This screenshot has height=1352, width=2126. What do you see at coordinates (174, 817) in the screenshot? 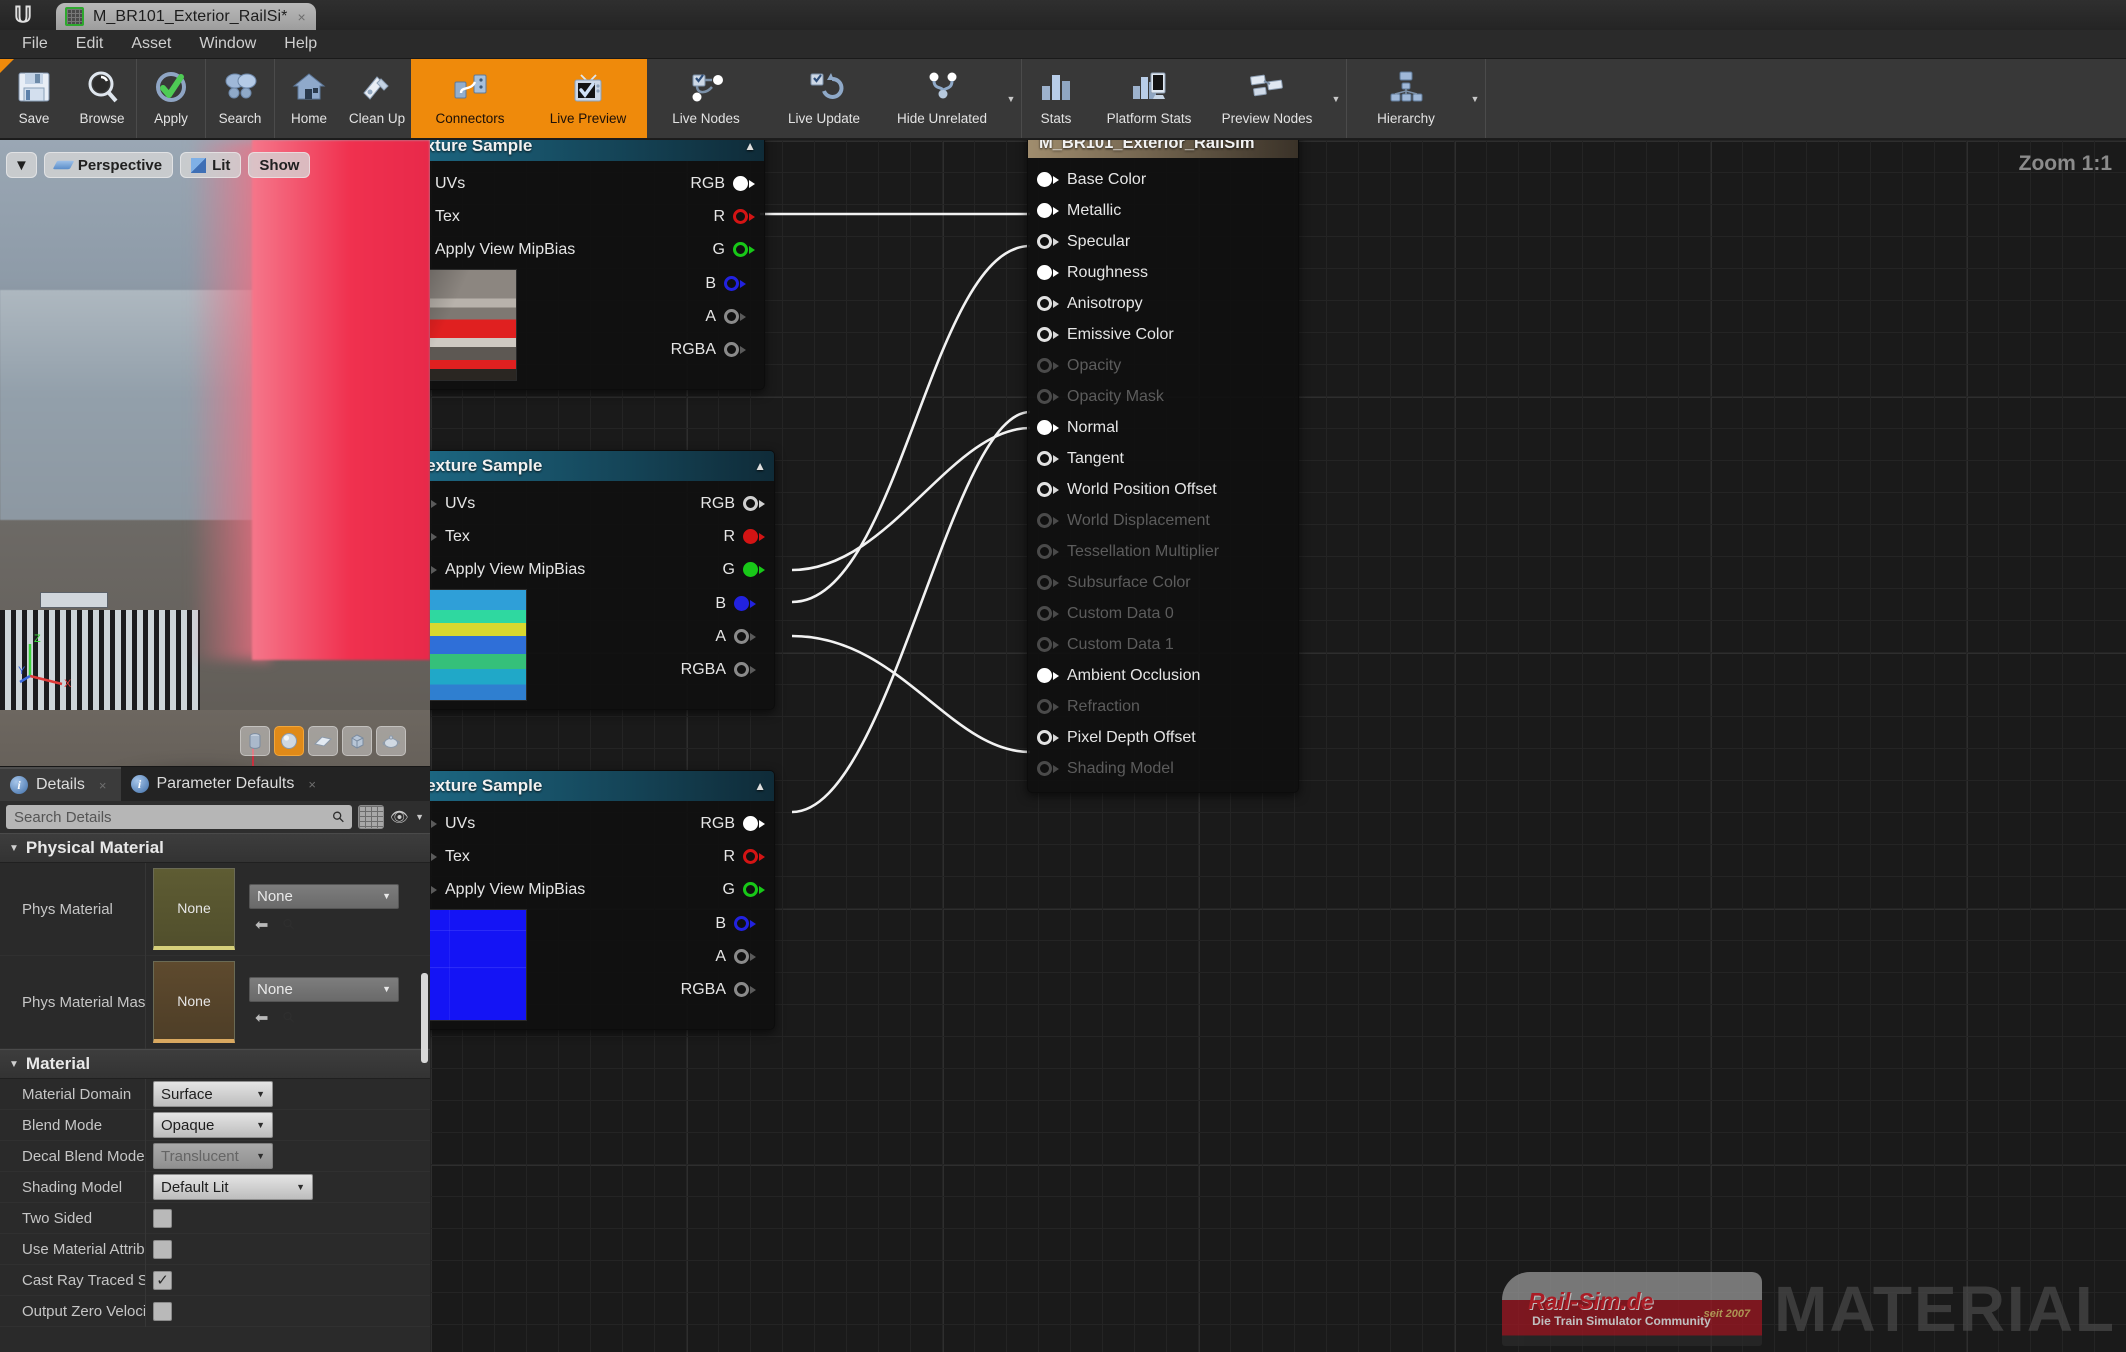
I see `search-input` at bounding box center [174, 817].